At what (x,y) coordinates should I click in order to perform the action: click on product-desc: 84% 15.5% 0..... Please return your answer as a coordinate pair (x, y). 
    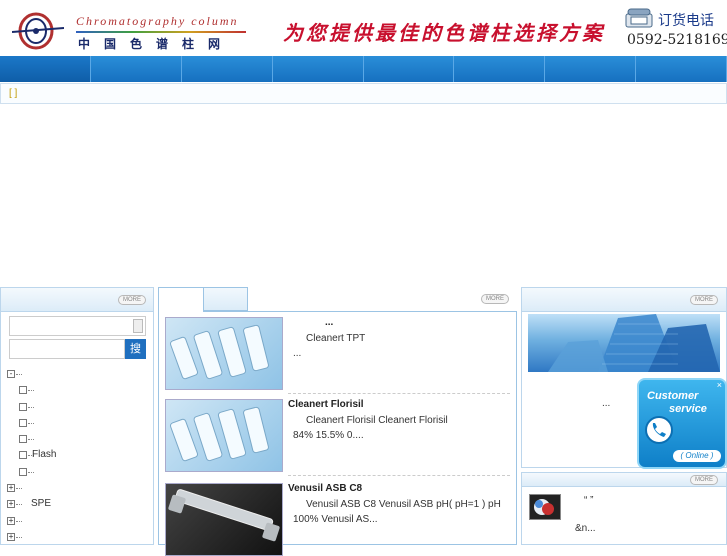
    Looking at the image, I should click on (328, 435).